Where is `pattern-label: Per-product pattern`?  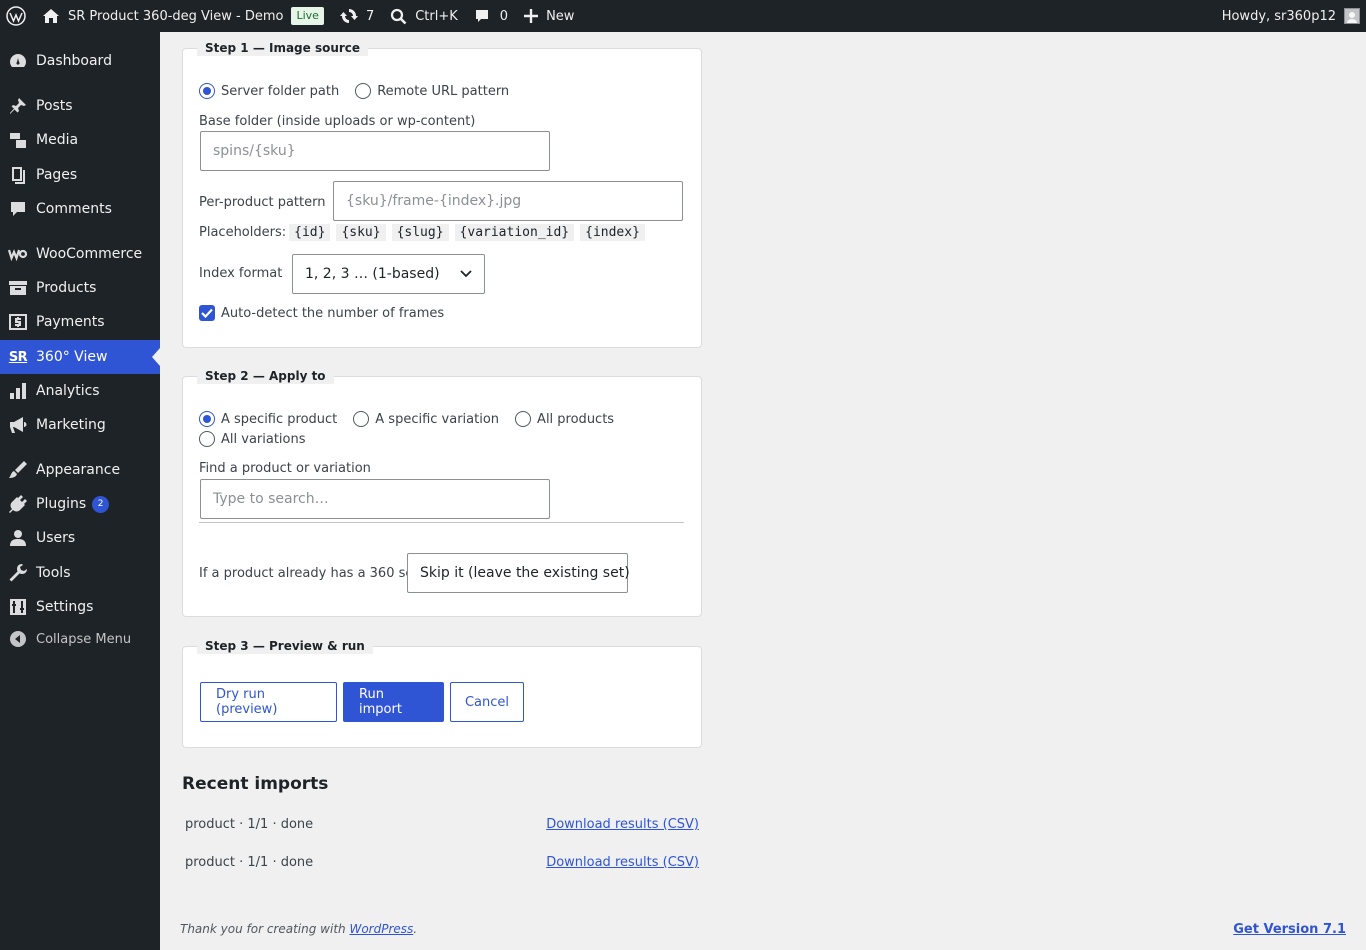
pattern-label: Per-product pattern is located at coordinates (262, 202).